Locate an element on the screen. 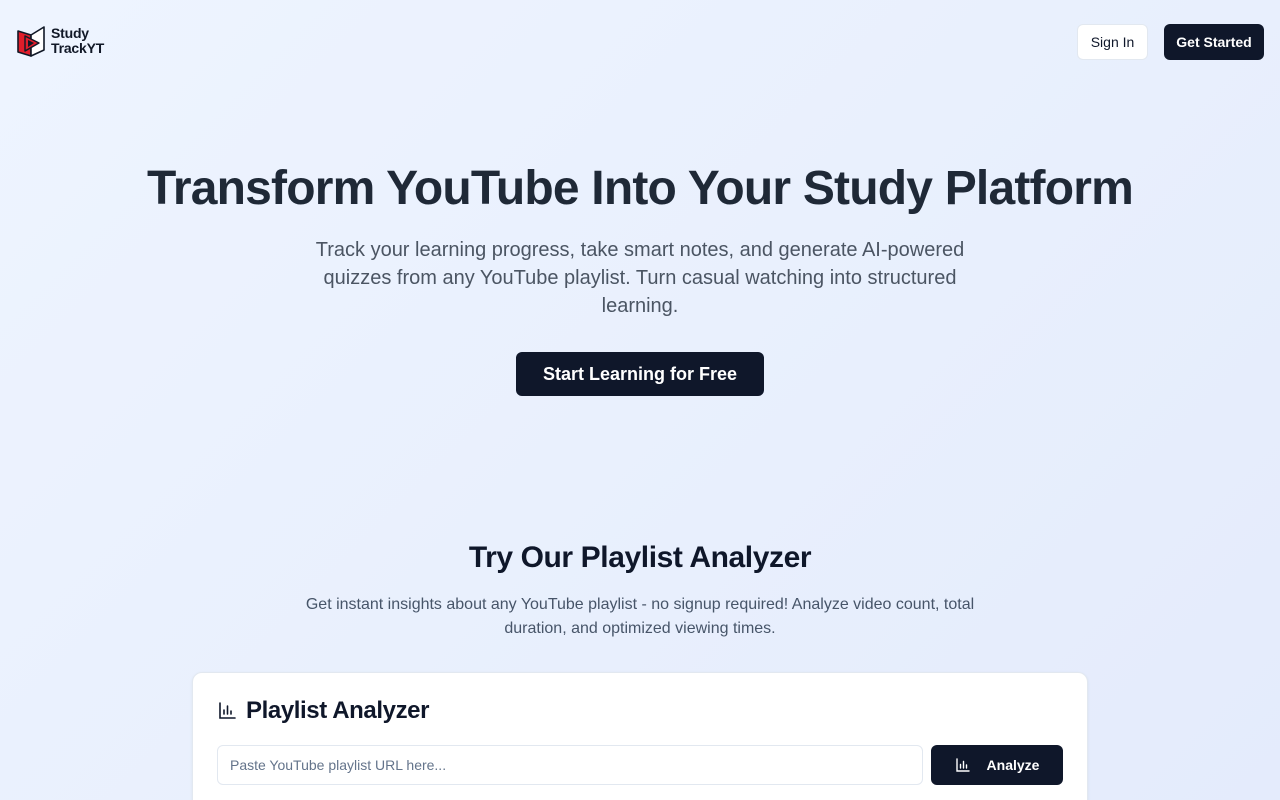 Image resolution: width=1280 pixels, height=800 pixels. card-header: Playlist Analyzer is located at coordinates (323, 711).